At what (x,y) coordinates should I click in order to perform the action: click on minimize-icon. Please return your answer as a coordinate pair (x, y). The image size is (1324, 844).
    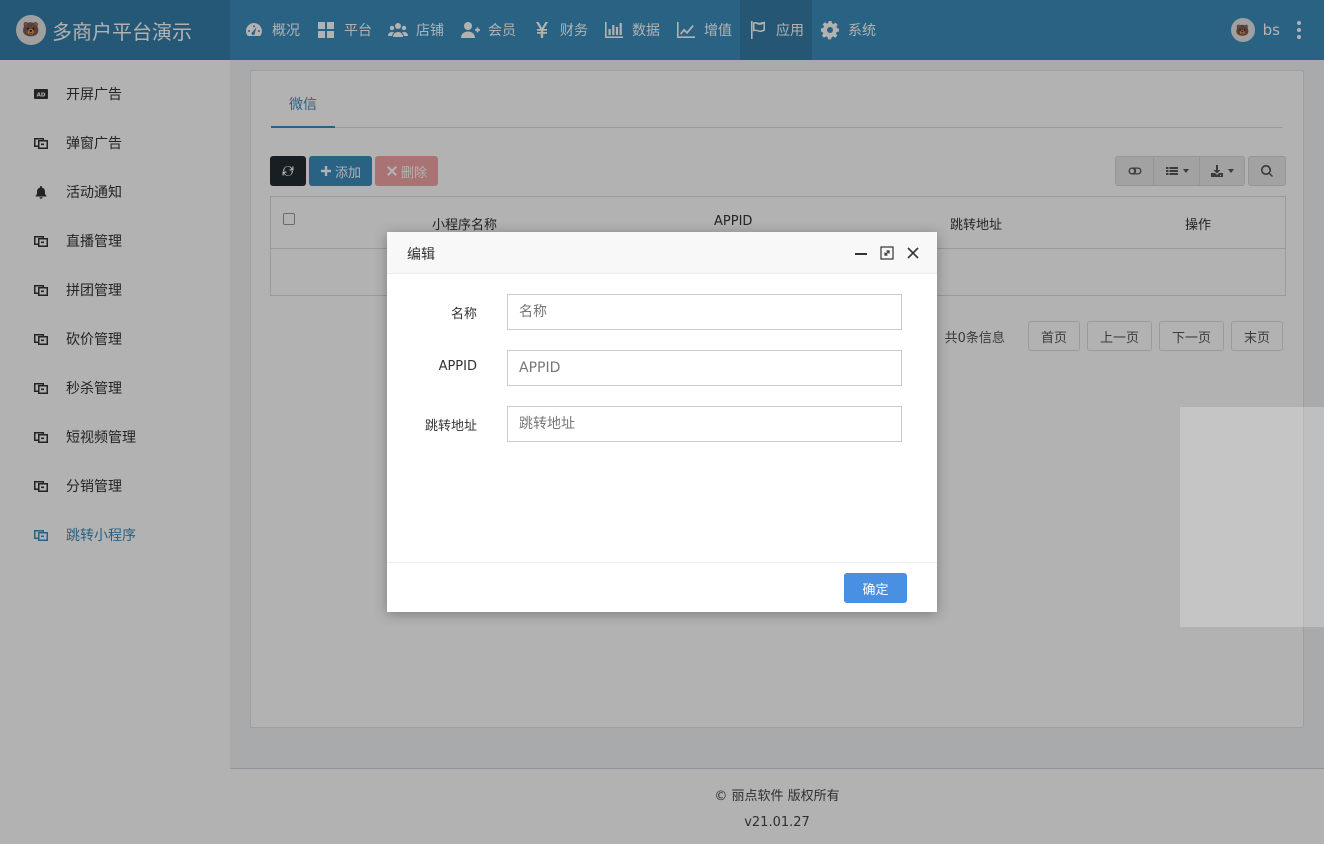
    Looking at the image, I should click on (861, 253).